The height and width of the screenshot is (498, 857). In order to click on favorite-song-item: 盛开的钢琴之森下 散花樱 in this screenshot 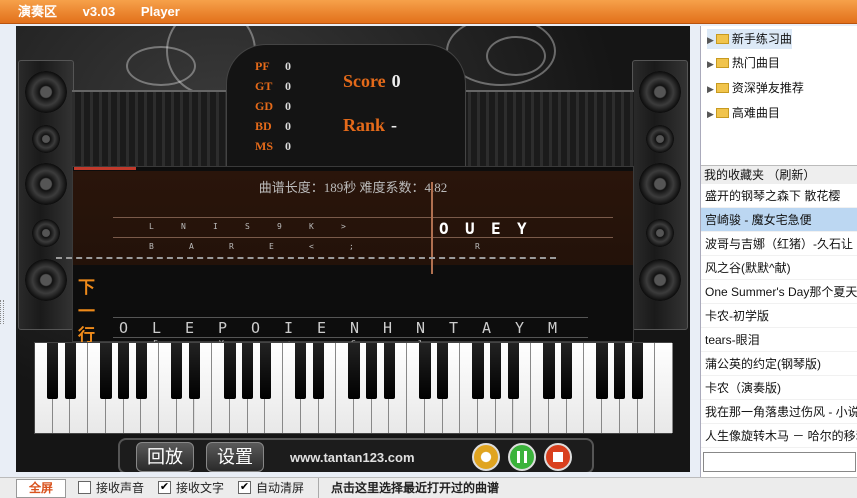, I will do `click(779, 196)`.